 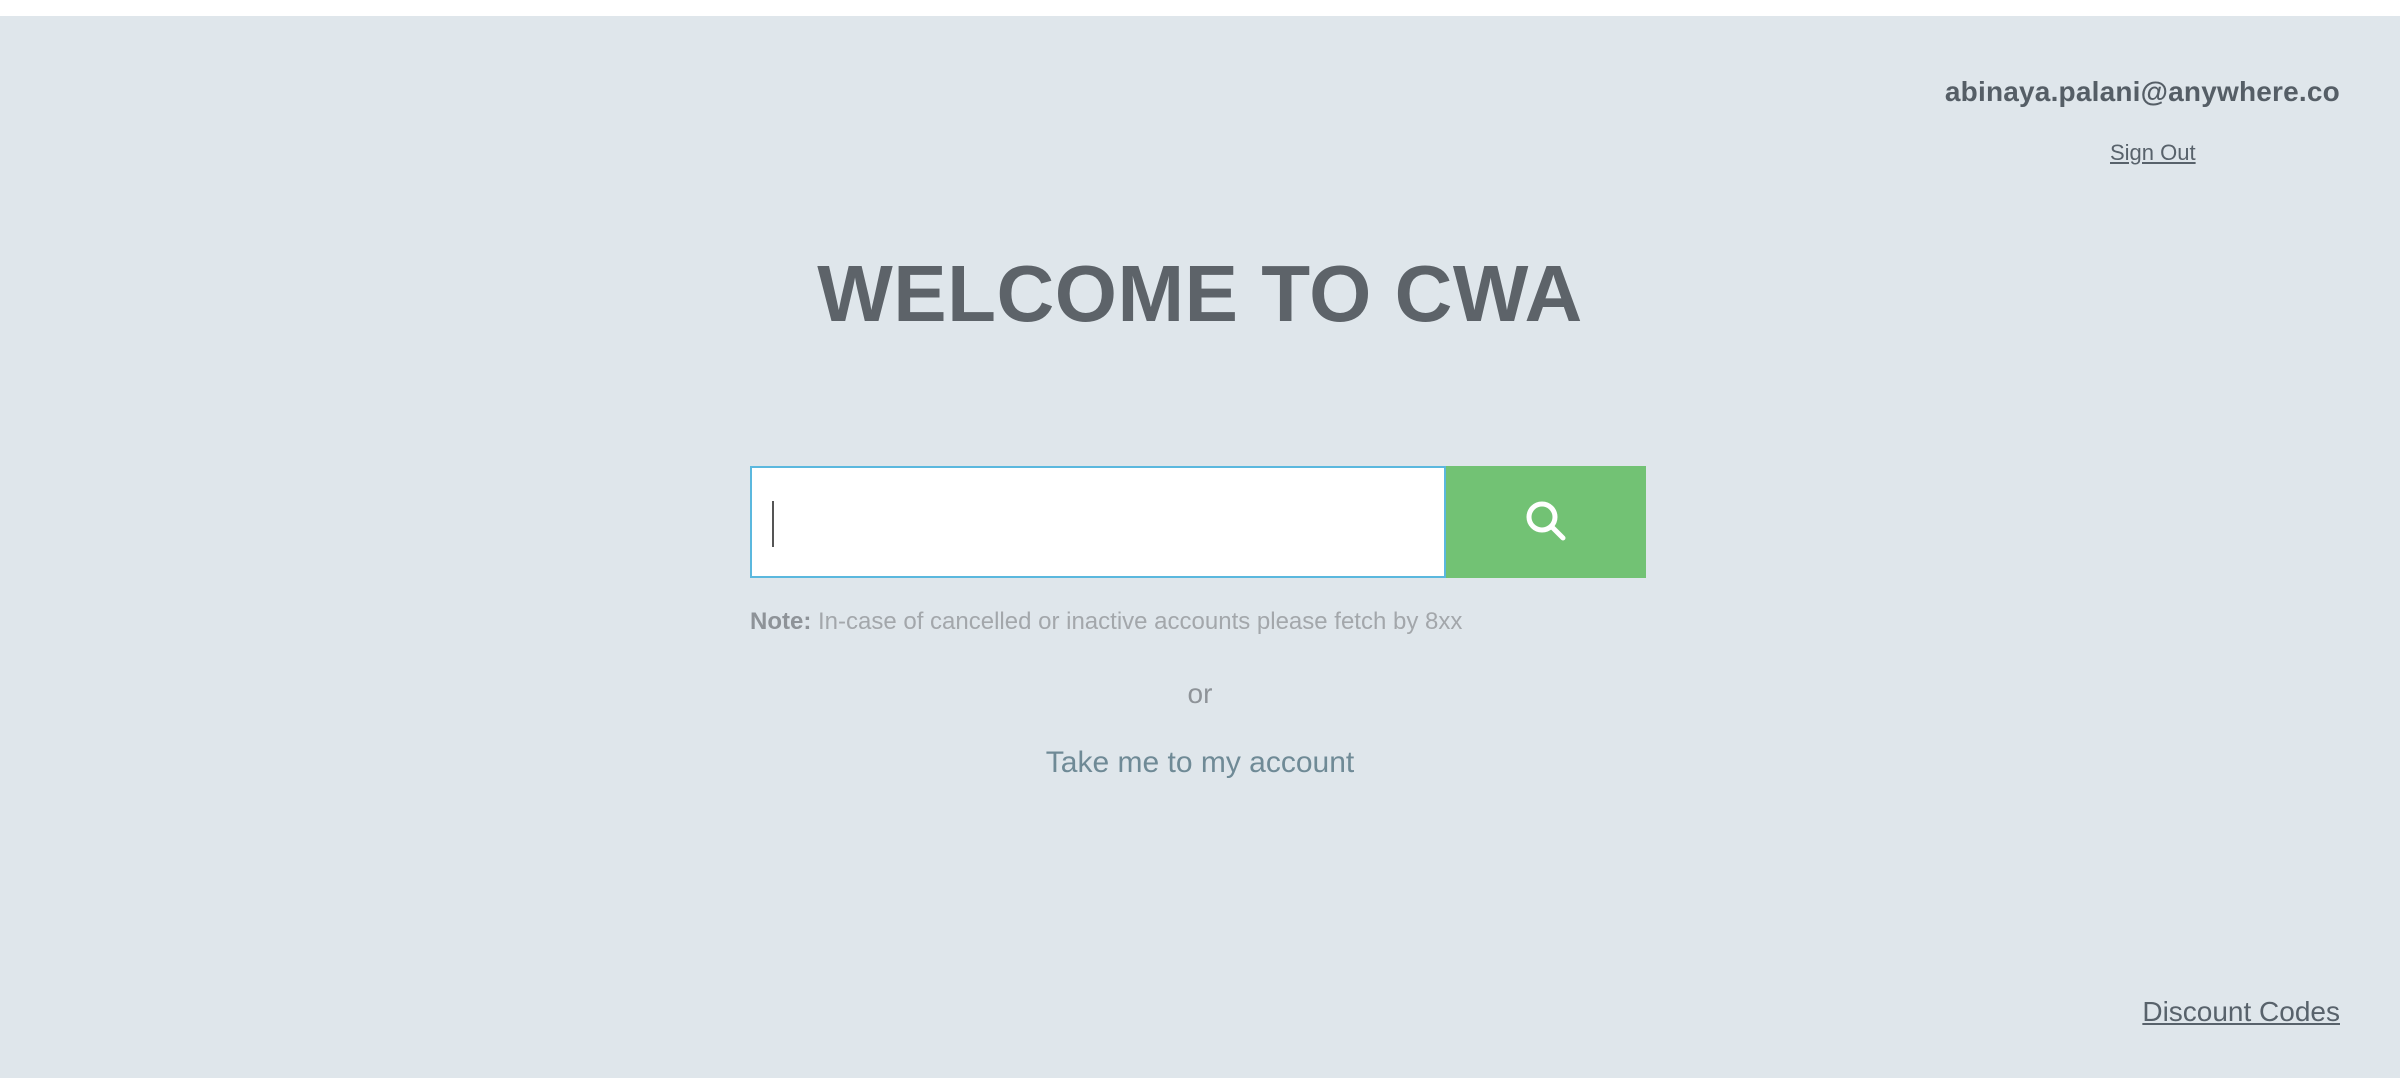 What do you see at coordinates (2241, 1012) in the screenshot?
I see `discount-codes-link: Discount Codes` at bounding box center [2241, 1012].